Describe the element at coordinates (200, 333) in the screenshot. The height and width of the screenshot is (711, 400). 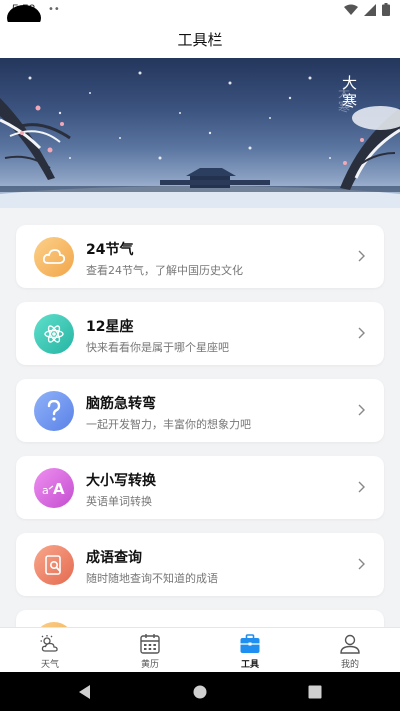
I see `tool-card-zodiac: 12星座 快来看看你是属于哪个星座吧` at that location.